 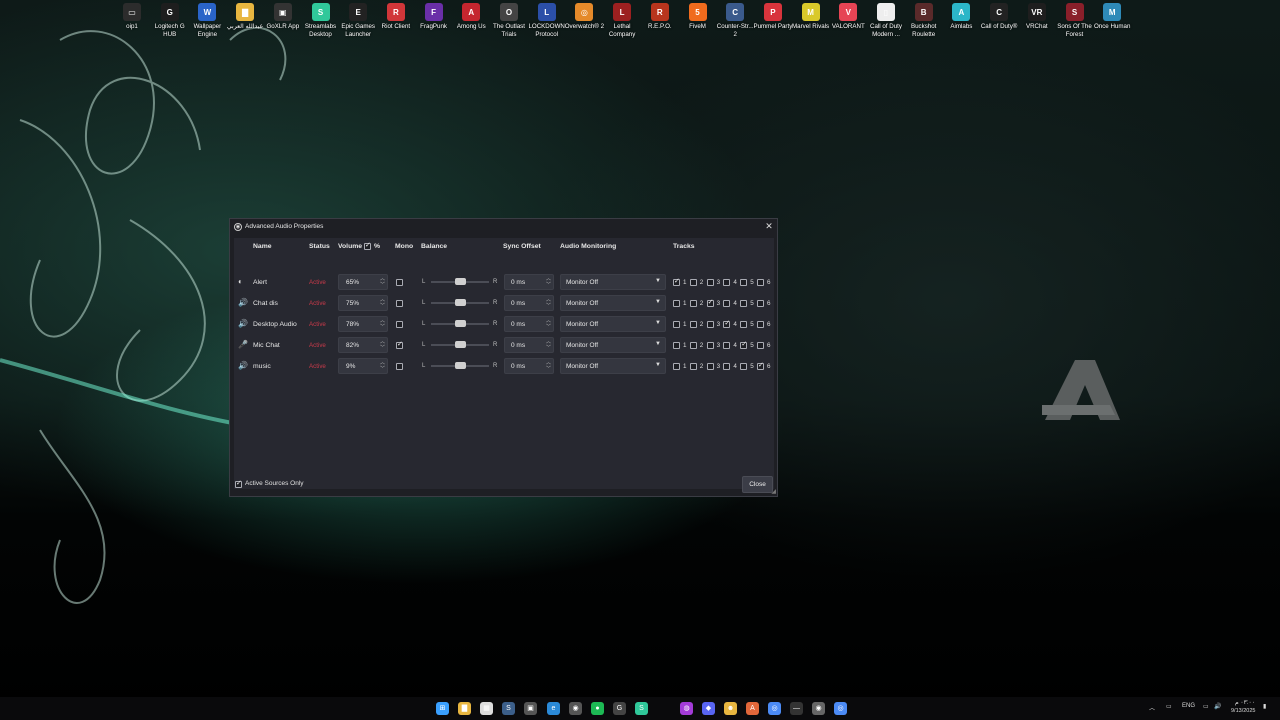 I want to click on taskbar-brave-icon: A, so click(x=752, y=708).